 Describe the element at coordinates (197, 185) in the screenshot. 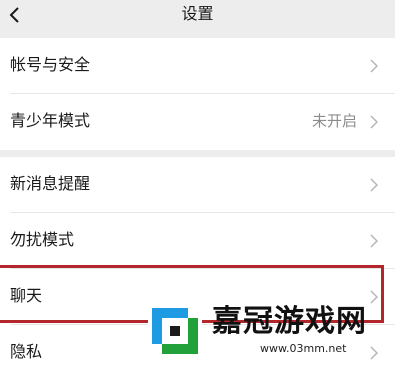

I see `settings-item-new-message-alerts: 新消息提醒` at that location.